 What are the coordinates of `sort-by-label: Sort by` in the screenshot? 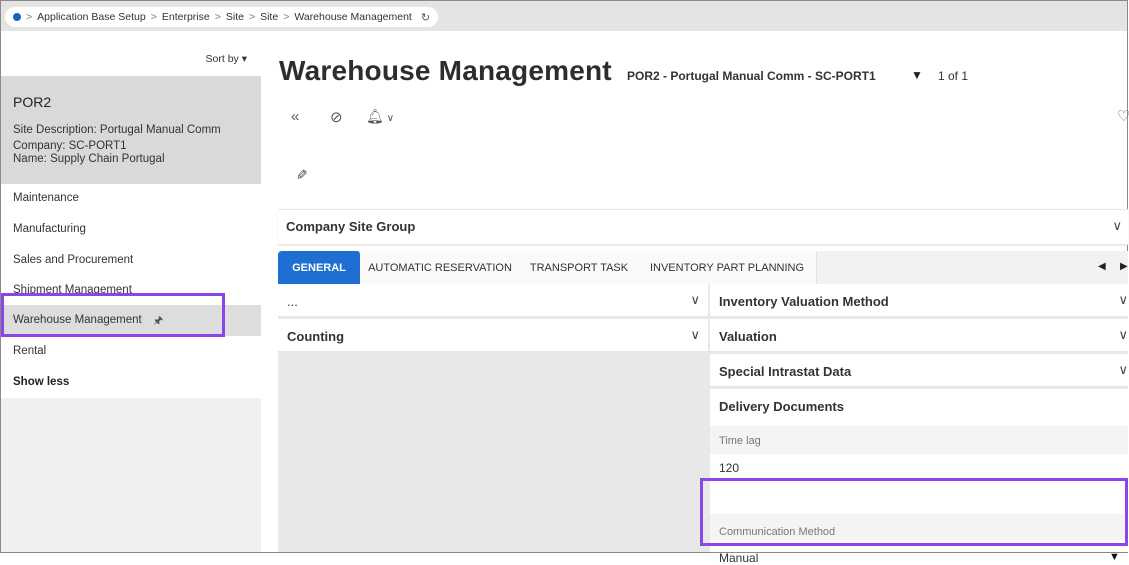 It's located at (222, 59).